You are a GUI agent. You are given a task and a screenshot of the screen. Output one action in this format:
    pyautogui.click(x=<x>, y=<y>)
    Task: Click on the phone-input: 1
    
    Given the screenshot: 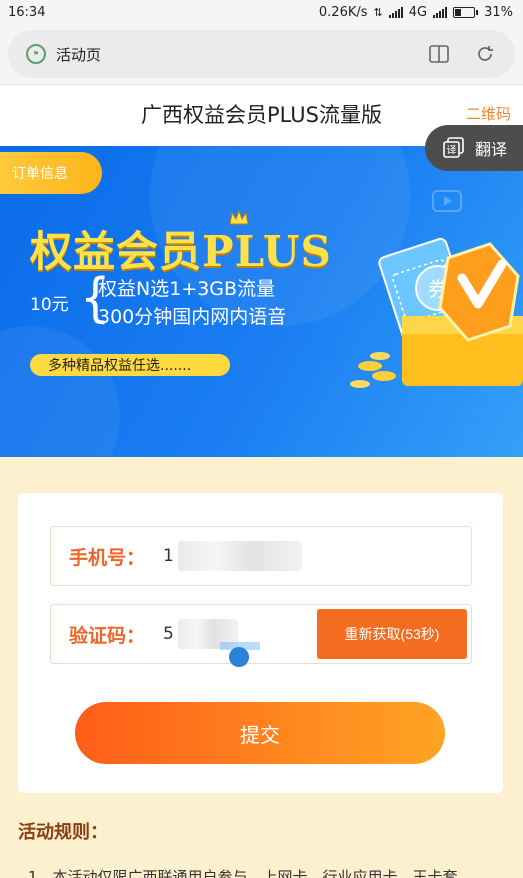 What is the action you would take?
    pyautogui.click(x=232, y=556)
    